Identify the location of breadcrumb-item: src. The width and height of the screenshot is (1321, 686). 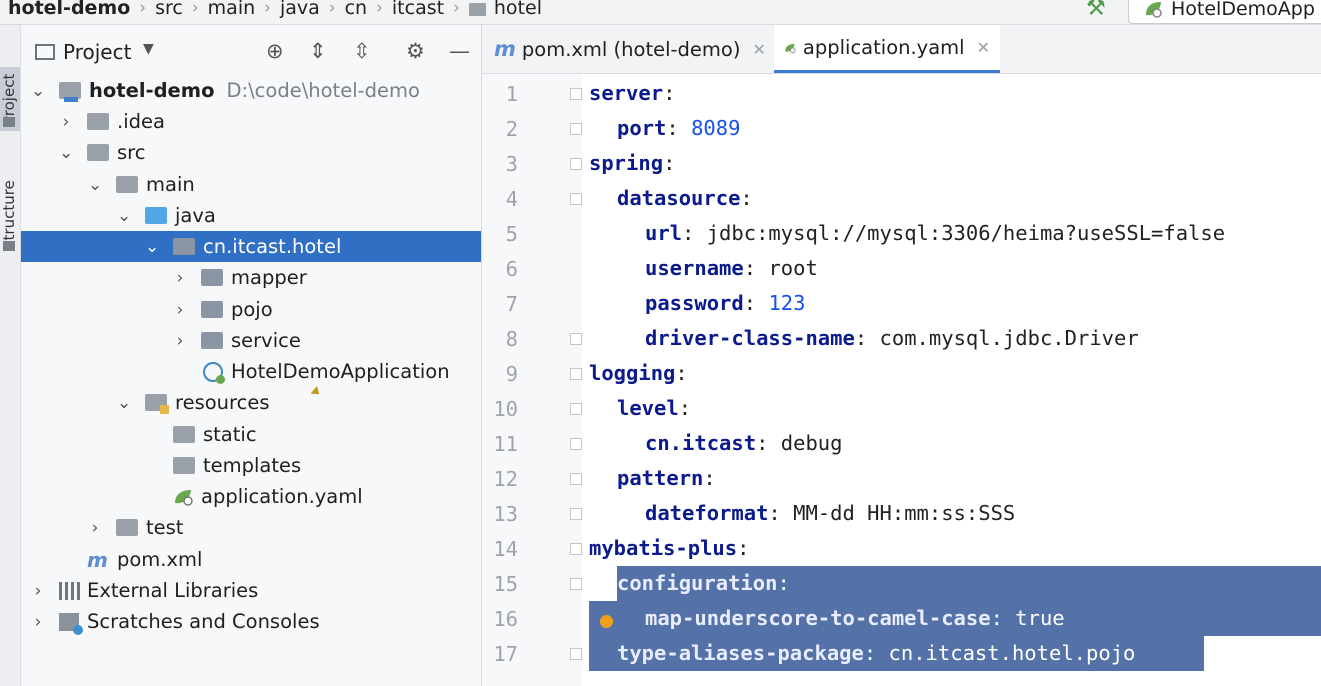
(169, 9).